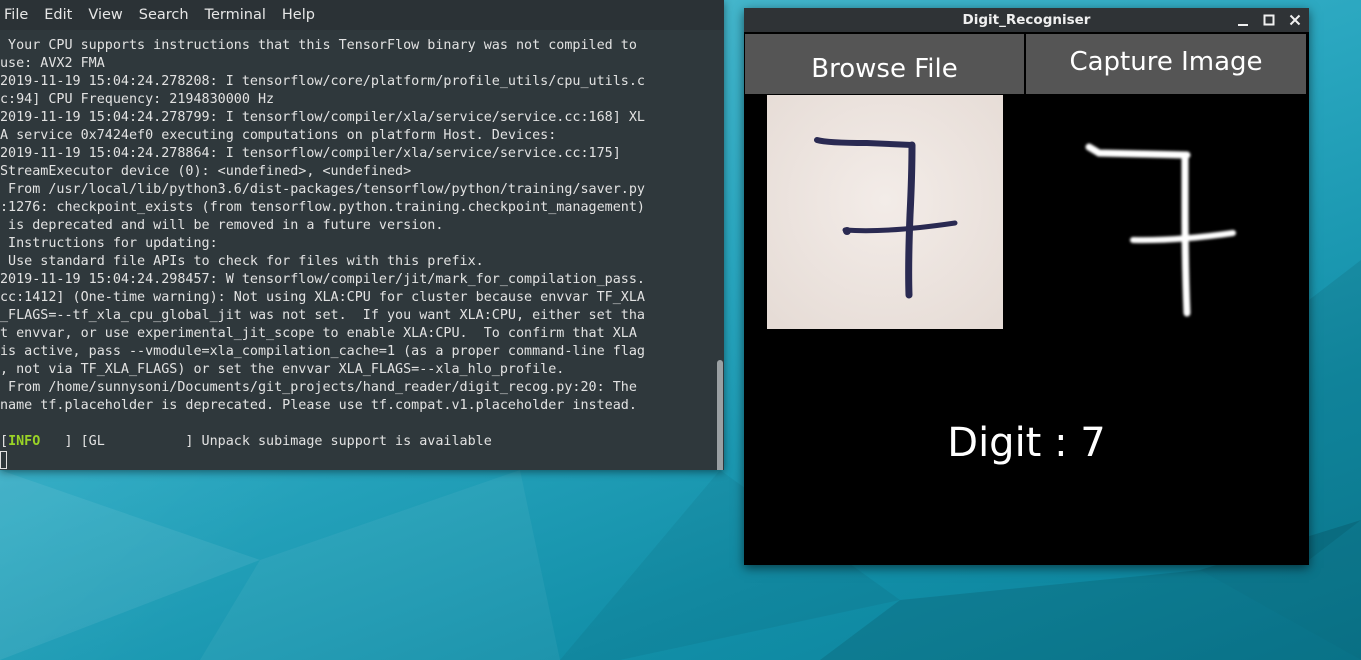 The width and height of the screenshot is (1361, 660). I want to click on menu-item-view: View, so click(105, 15).